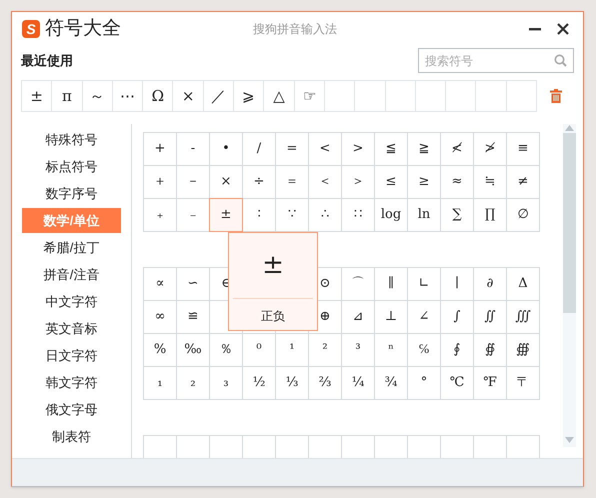 The height and width of the screenshot is (498, 596). What do you see at coordinates (128, 96) in the screenshot?
I see `recent-symbol: ⋯` at bounding box center [128, 96].